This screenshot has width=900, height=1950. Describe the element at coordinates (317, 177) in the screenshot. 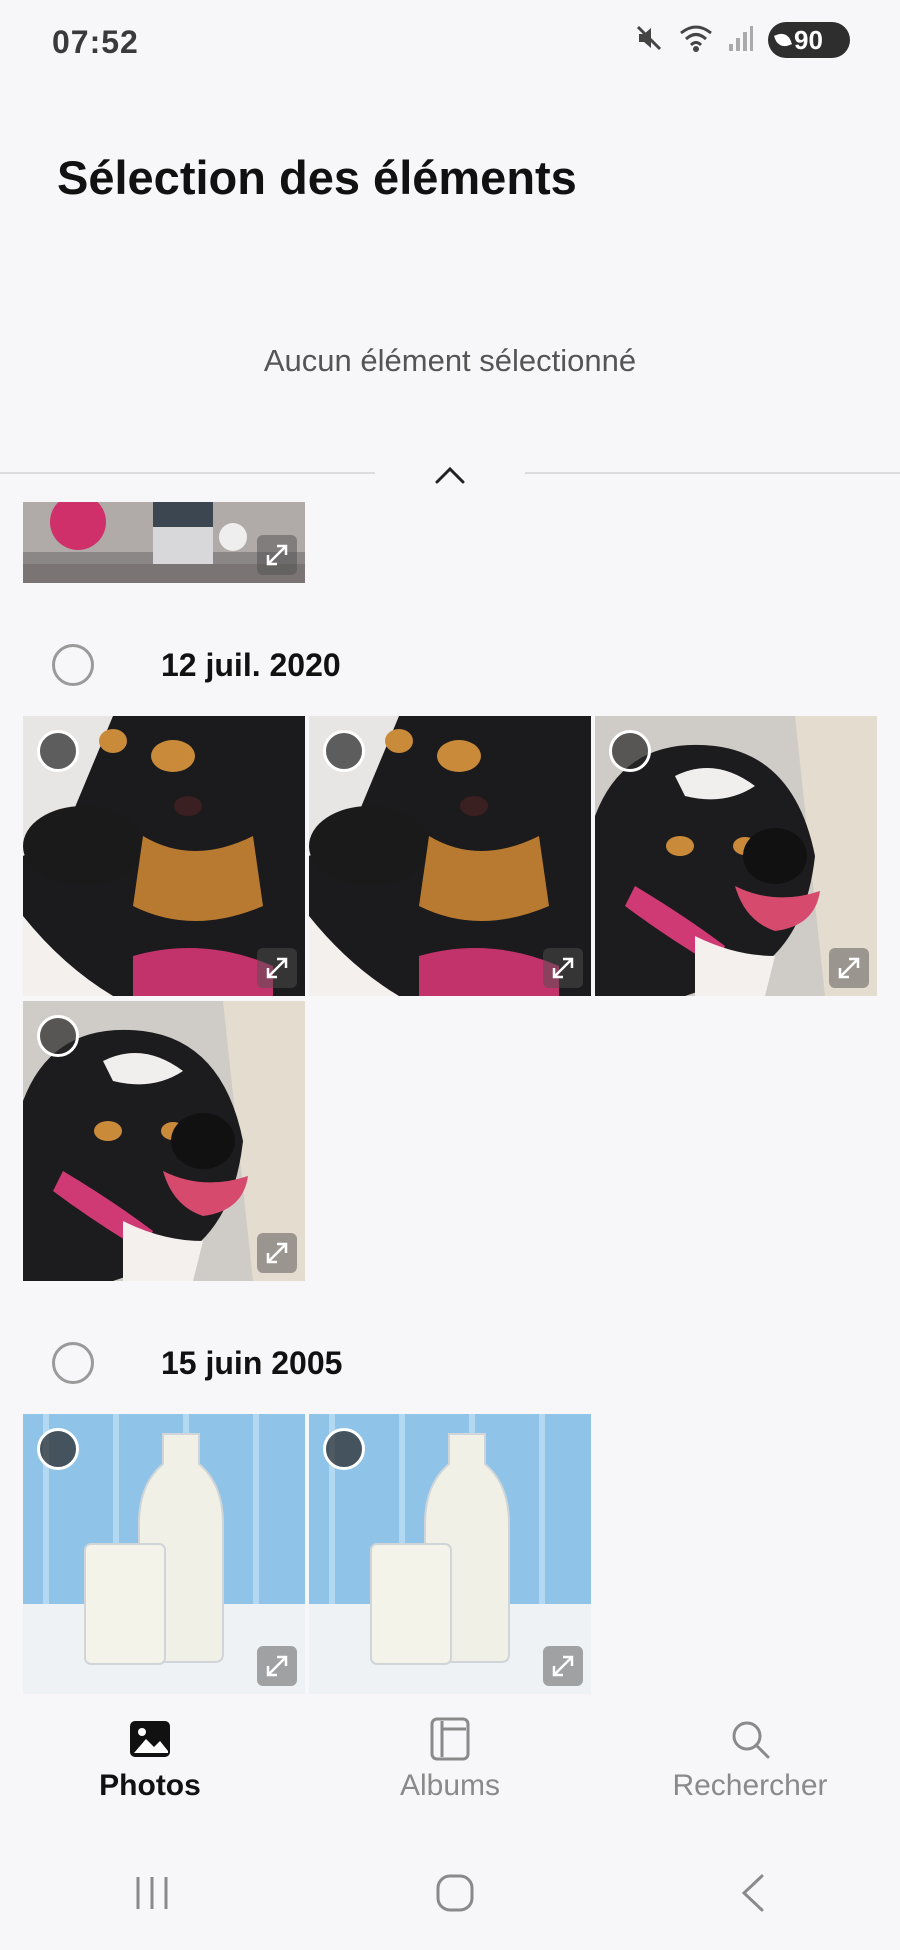

I see `page-title: Sélection des éléments` at that location.